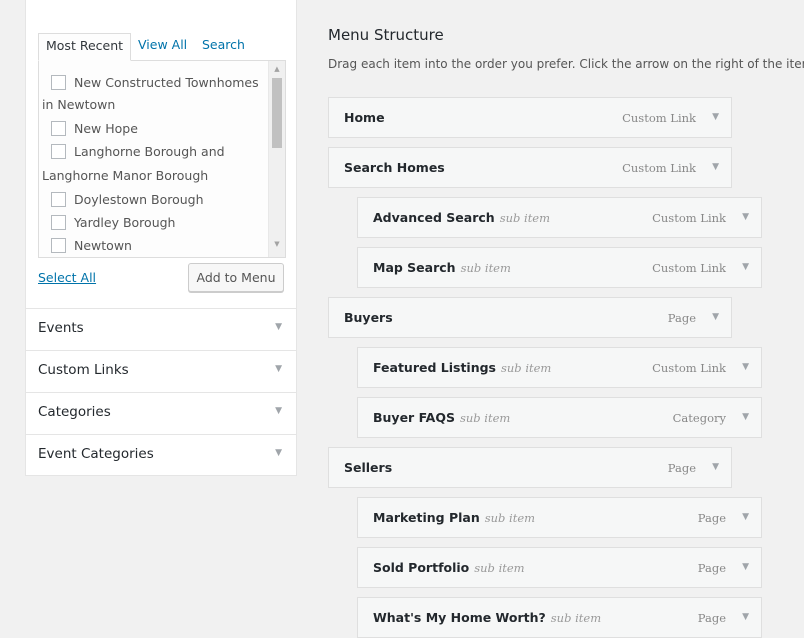 The width and height of the screenshot is (804, 638). Describe the element at coordinates (276, 159) in the screenshot. I see `list-scrollbar: ▲ ▼` at that location.